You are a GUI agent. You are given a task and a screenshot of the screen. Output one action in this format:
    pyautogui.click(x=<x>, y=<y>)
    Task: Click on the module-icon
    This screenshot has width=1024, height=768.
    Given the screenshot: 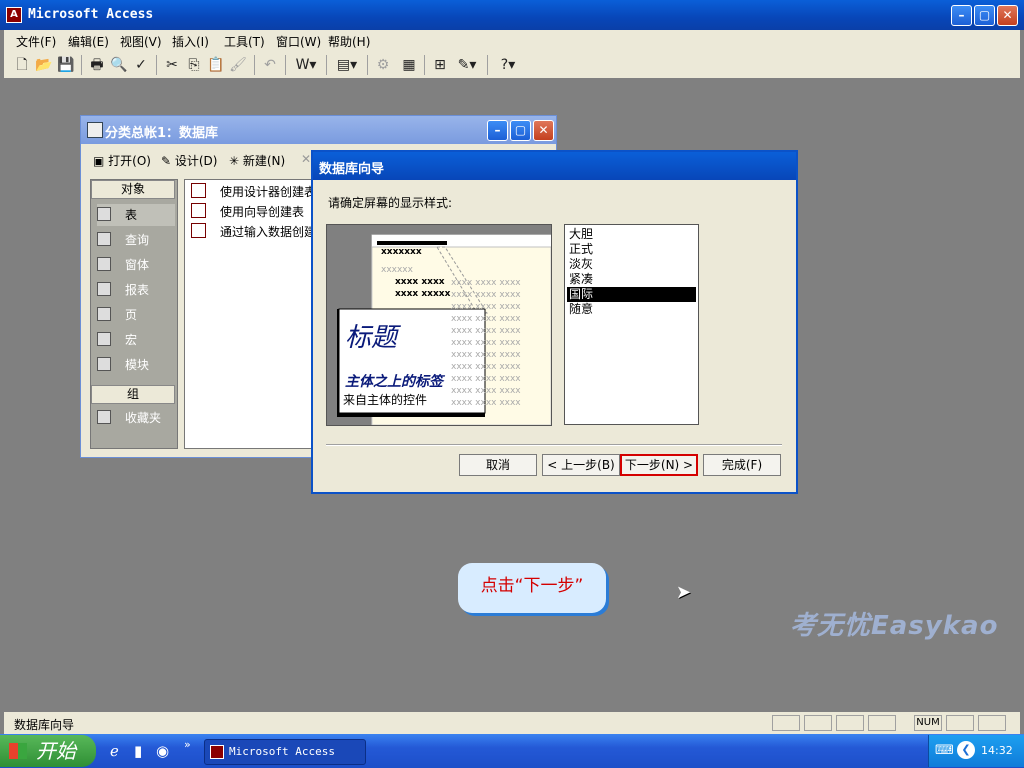 What is the action you would take?
    pyautogui.click(x=104, y=364)
    